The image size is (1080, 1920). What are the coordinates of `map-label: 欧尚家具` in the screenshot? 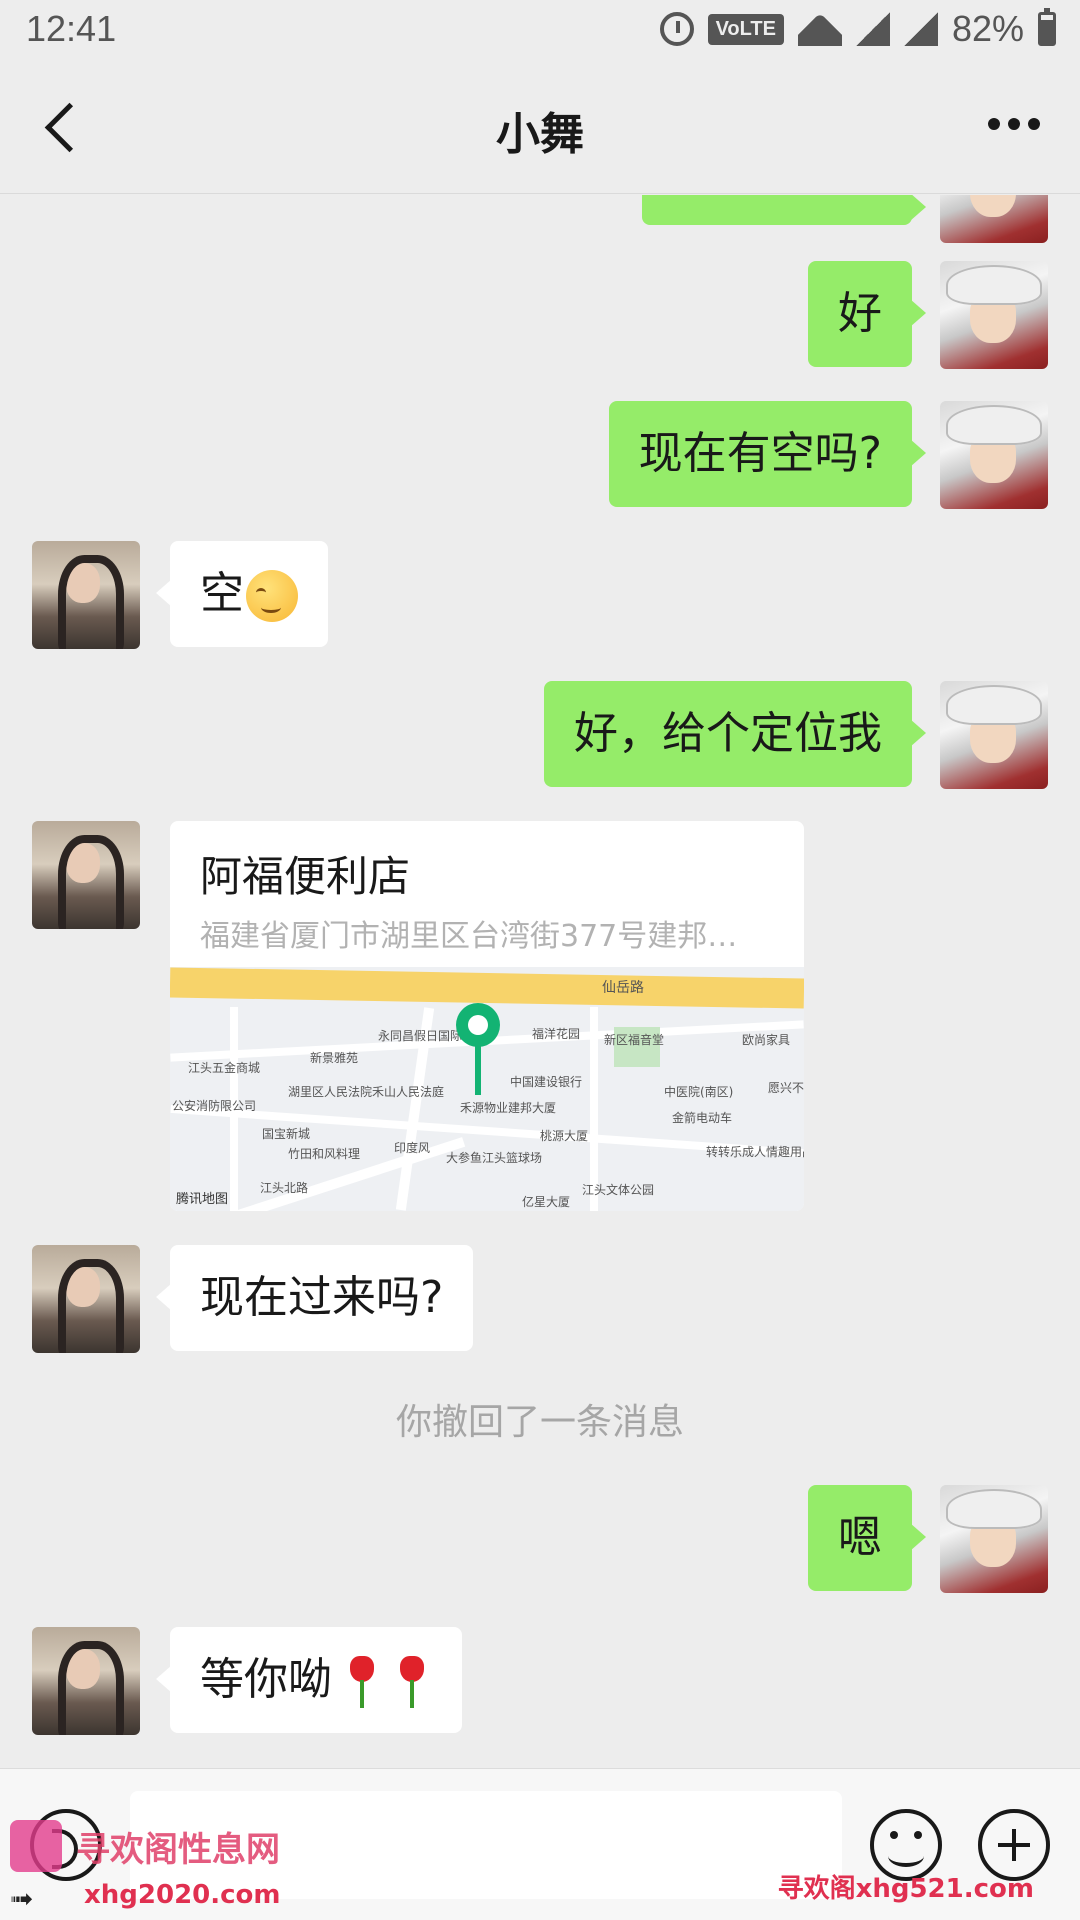 It's located at (766, 1040).